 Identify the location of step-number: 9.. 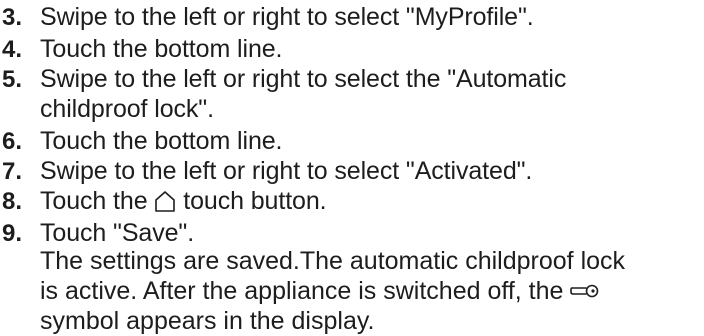
(12, 233).